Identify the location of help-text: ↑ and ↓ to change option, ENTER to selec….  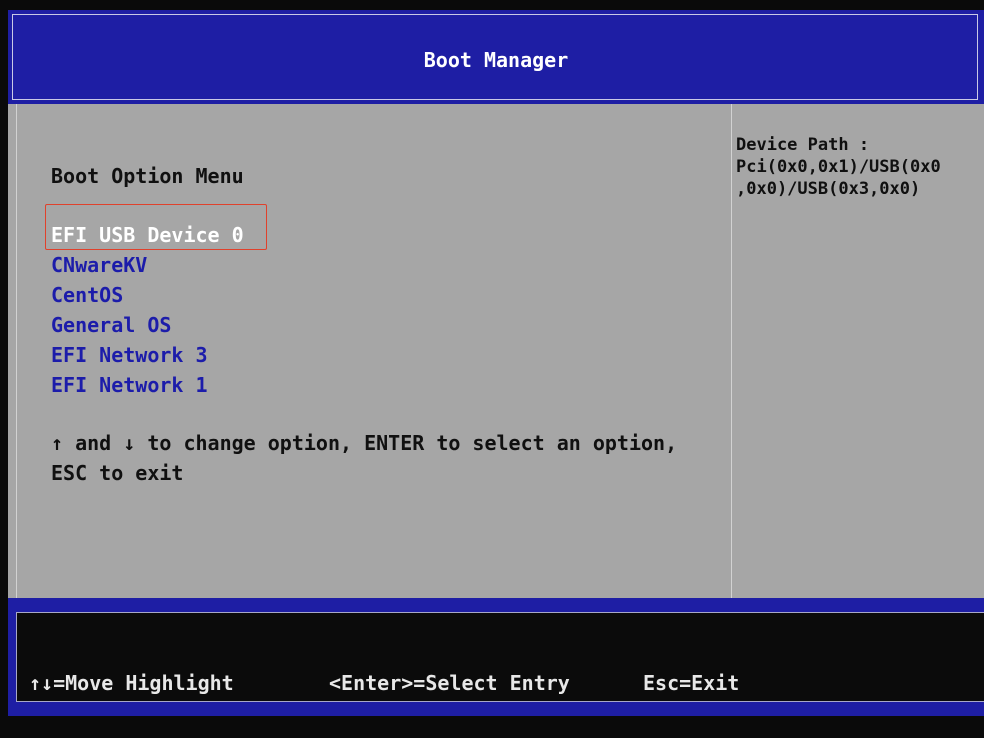
(364, 458).